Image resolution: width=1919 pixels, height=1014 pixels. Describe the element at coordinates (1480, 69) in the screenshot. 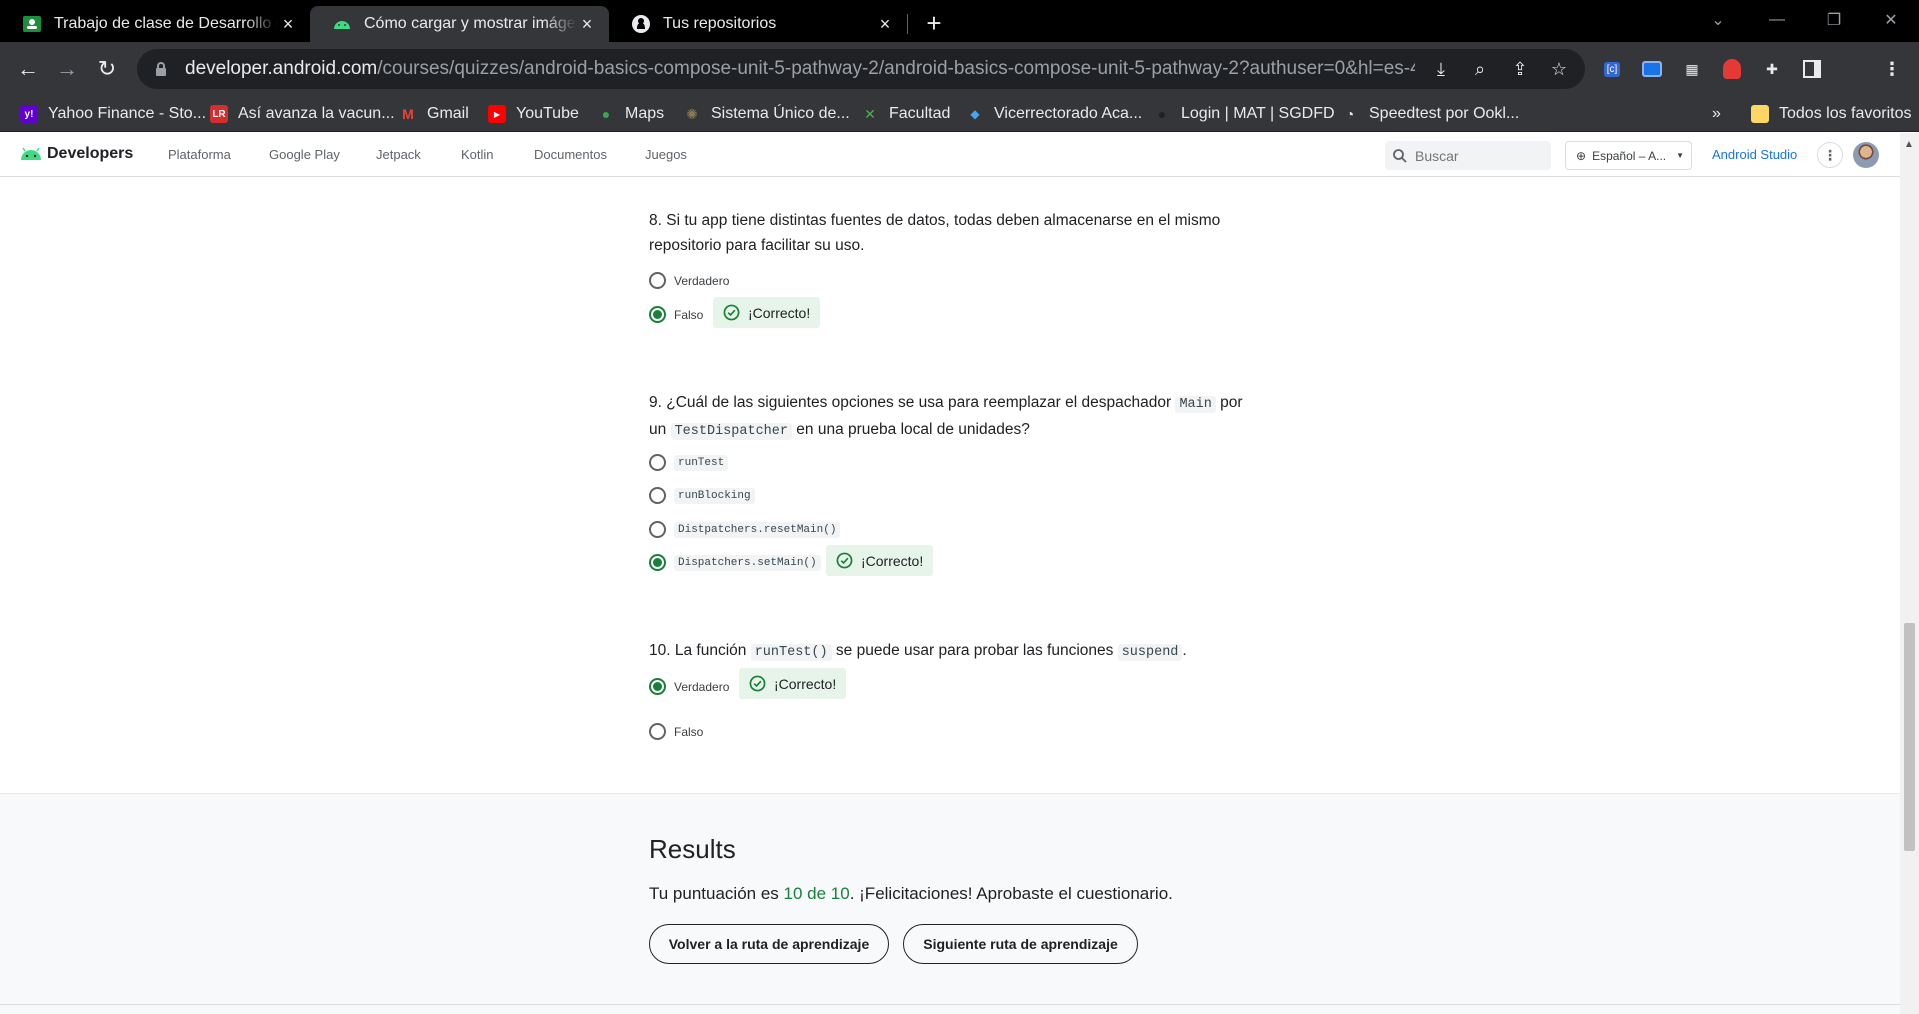

I see `zoom-icon: ⌕` at that location.